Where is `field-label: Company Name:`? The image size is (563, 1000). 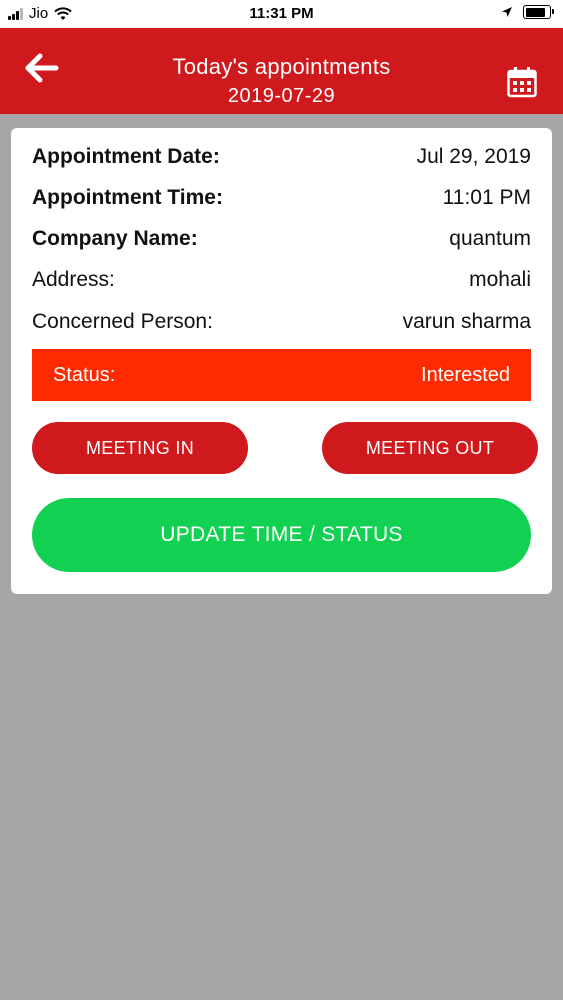
field-label: Company Name: is located at coordinates (115, 238).